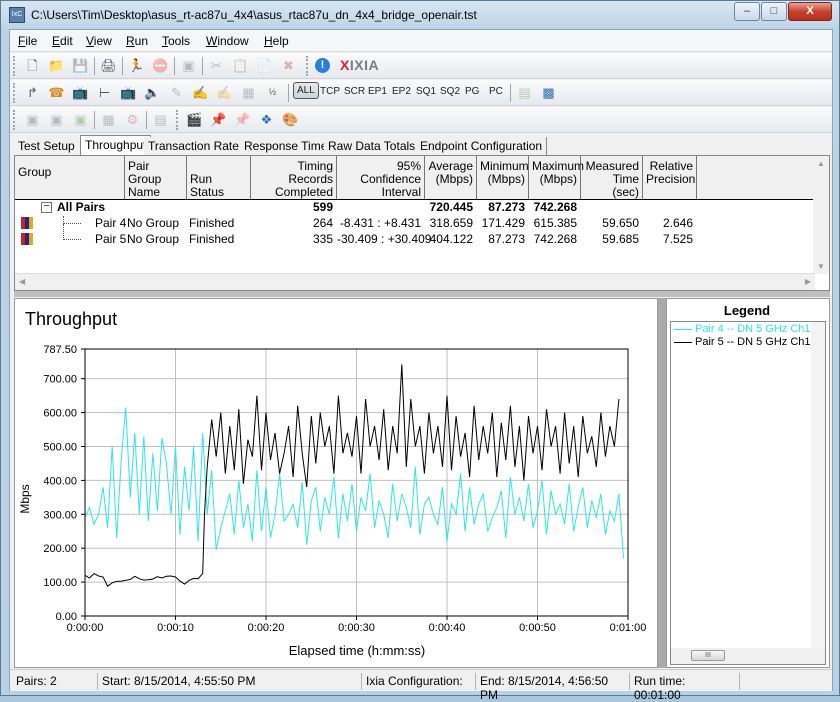 This screenshot has height=702, width=840. I want to click on tab-transaction-rate: Transaction Rate, so click(194, 146).